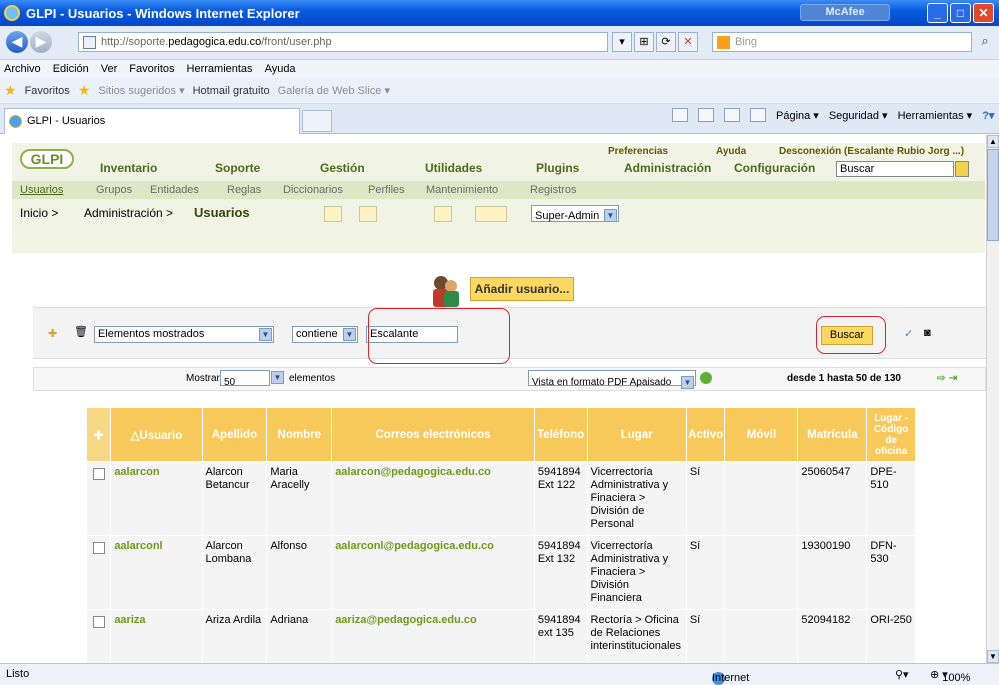  What do you see at coordinates (993, 656) in the screenshot?
I see `scroll-down-icon: ▼` at bounding box center [993, 656].